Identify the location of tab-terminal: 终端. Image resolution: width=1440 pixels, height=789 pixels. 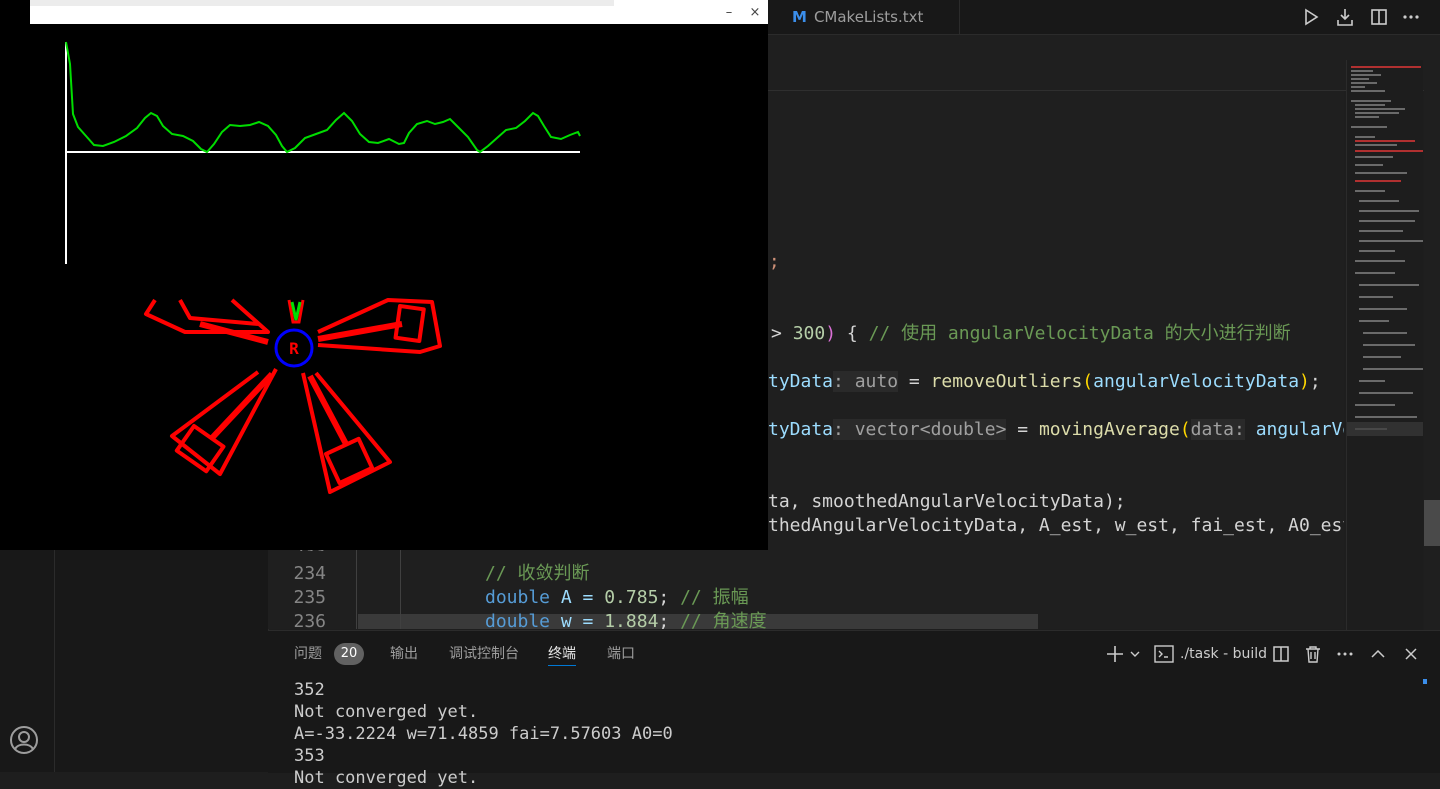
(562, 654).